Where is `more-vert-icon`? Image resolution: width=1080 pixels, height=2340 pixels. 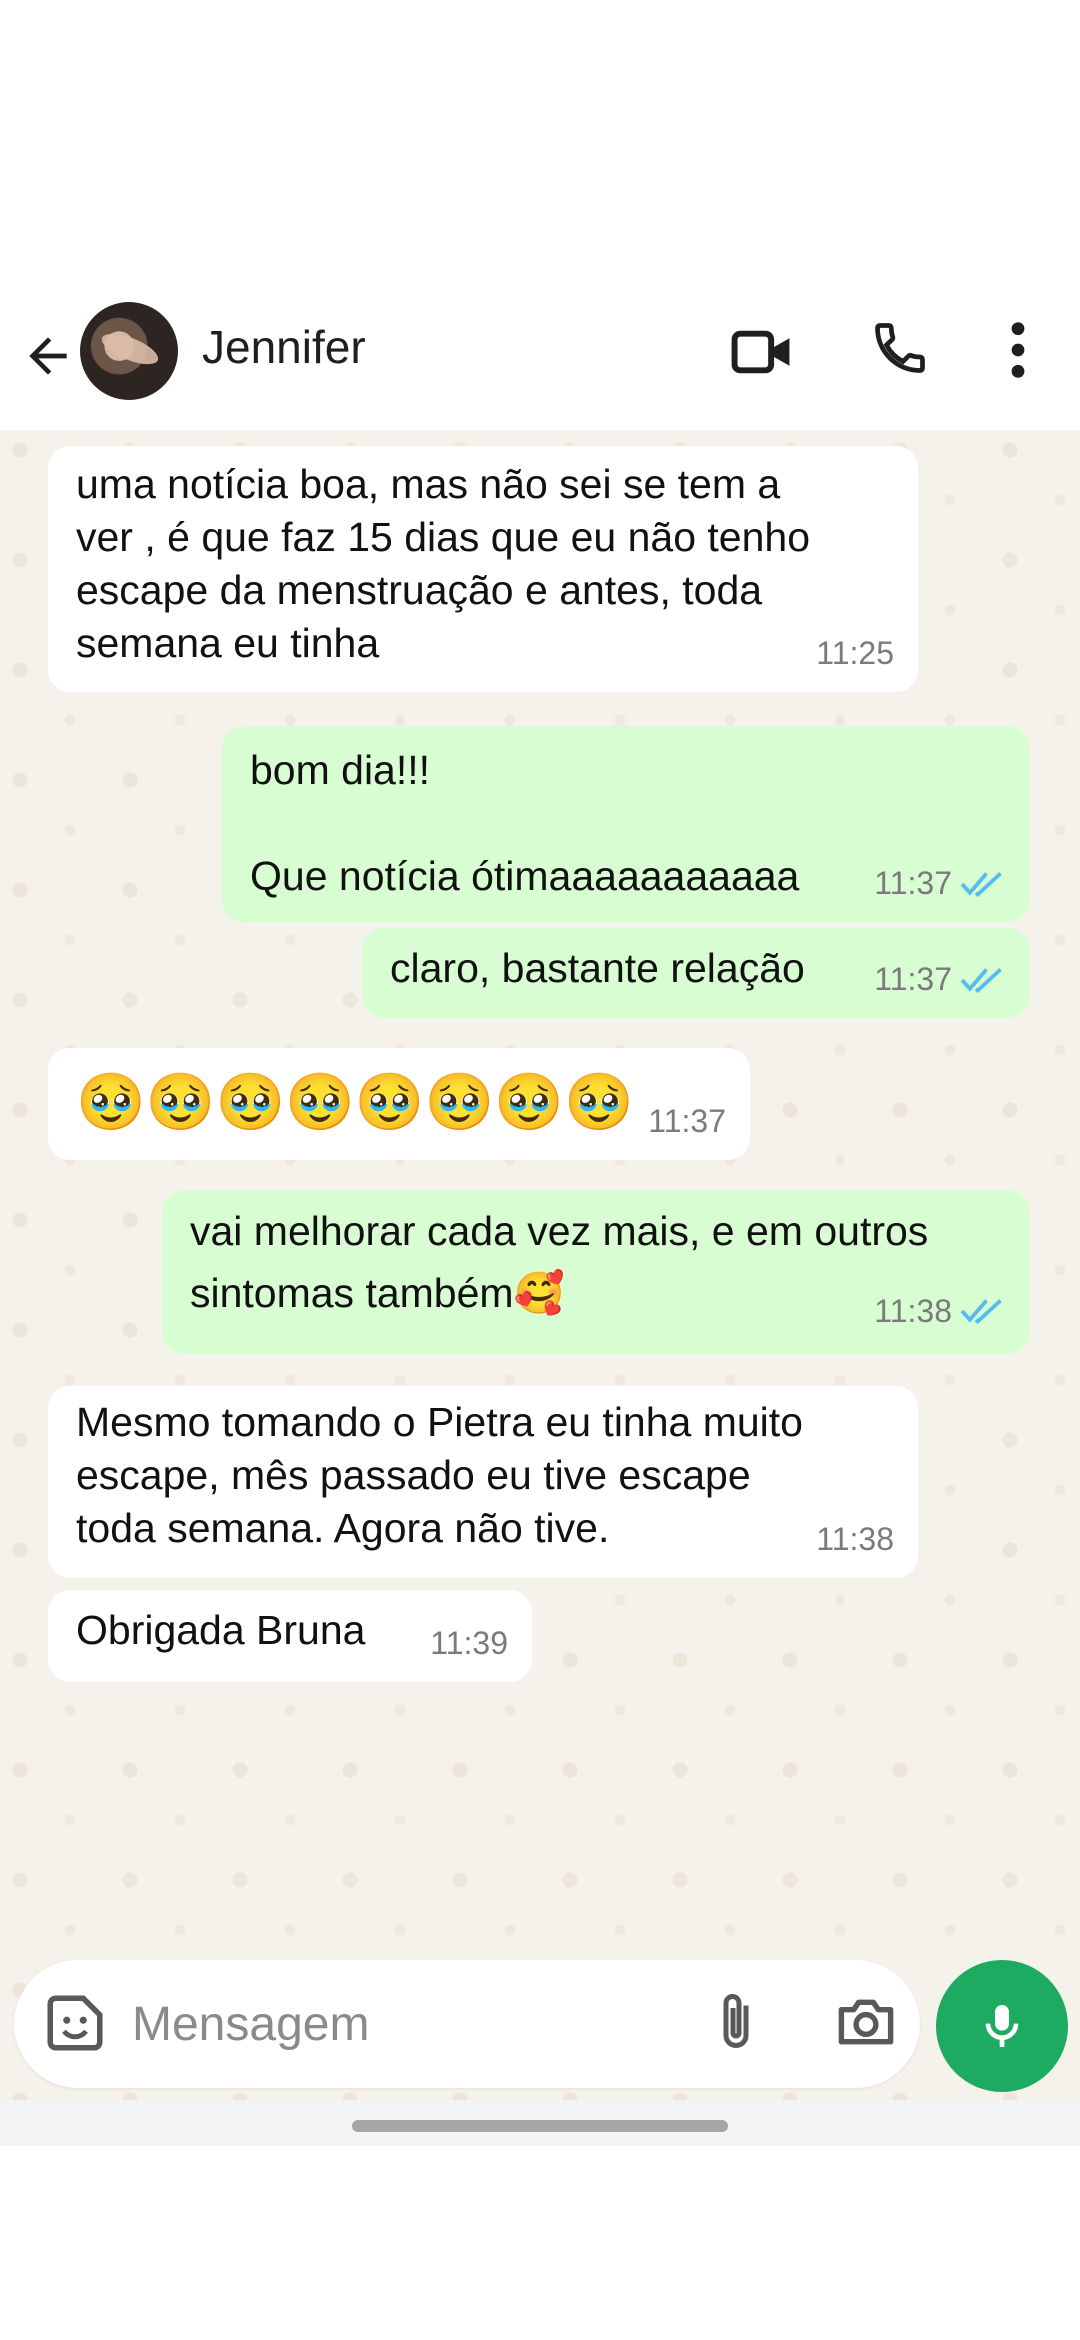
more-vert-icon is located at coordinates (1018, 350).